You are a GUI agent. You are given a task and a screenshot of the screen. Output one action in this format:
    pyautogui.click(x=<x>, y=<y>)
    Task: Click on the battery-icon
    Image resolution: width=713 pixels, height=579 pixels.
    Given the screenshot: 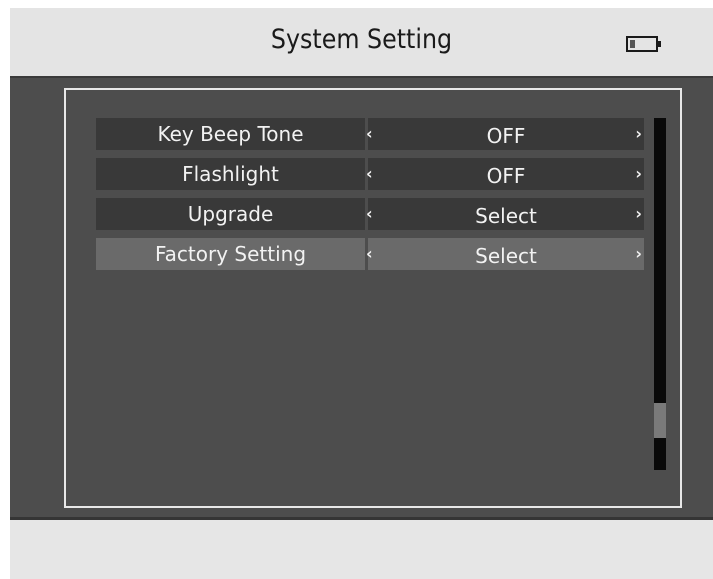 What is the action you would take?
    pyautogui.click(x=642, y=44)
    